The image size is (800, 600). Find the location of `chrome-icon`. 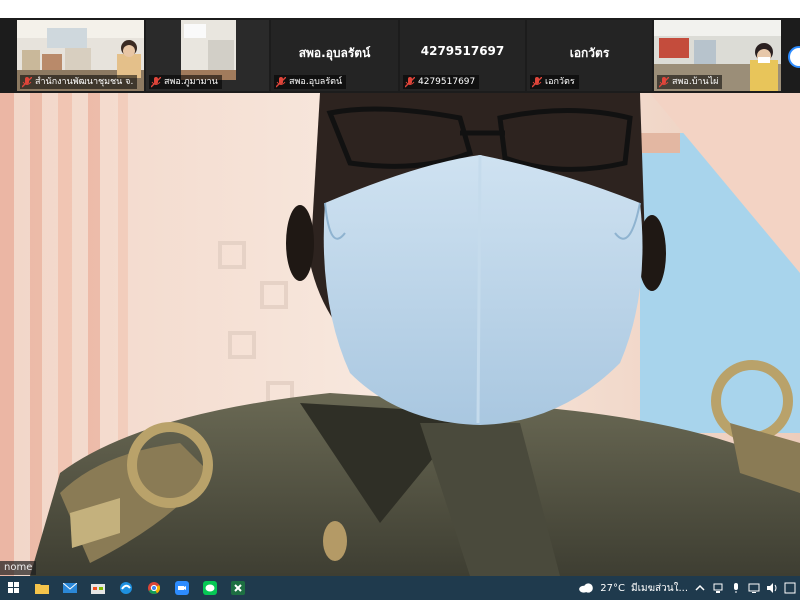

chrome-icon is located at coordinates (154, 588).